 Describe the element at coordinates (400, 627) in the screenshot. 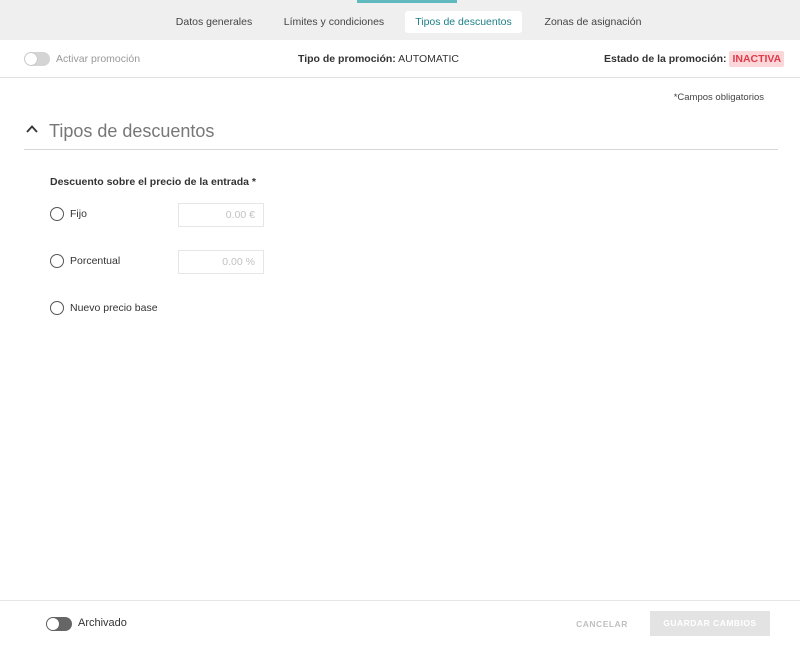

I see `footer-bar: Archivado CANCELAR GUARDAR CAMBIOS` at that location.